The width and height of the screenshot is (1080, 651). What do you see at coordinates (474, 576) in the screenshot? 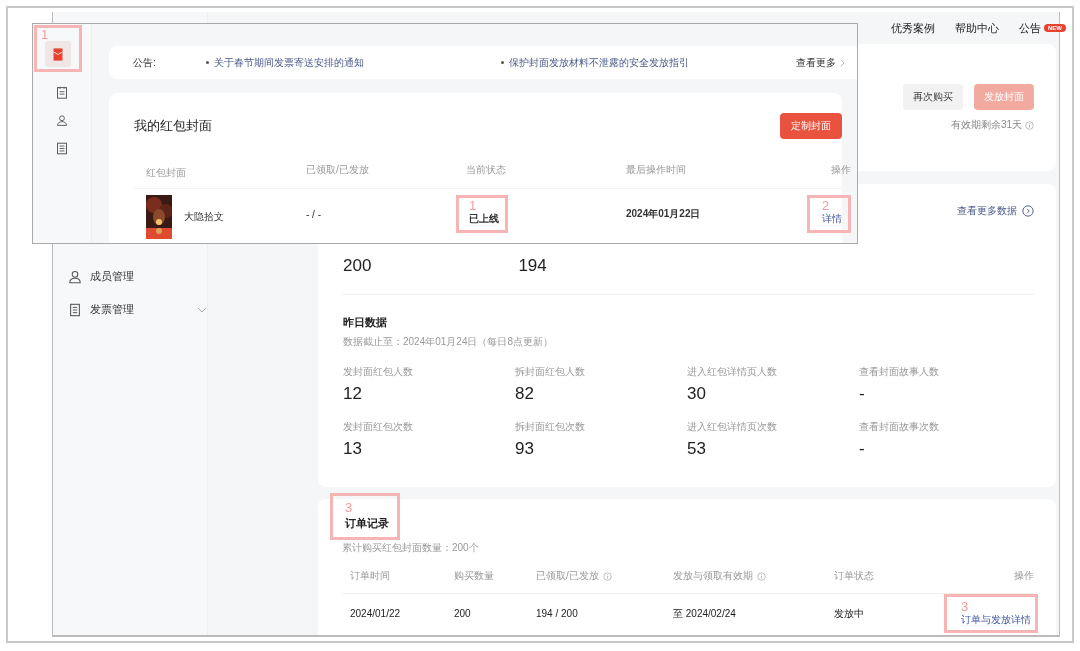
I see `column-header: 购买数量` at bounding box center [474, 576].